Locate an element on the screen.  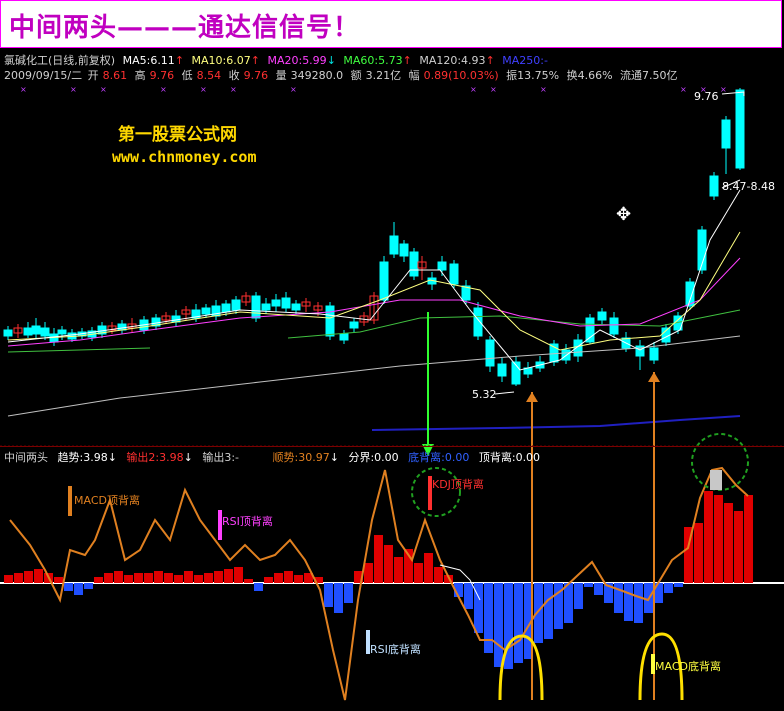
low-price-label: 5.32 is located at coordinates (484, 394).